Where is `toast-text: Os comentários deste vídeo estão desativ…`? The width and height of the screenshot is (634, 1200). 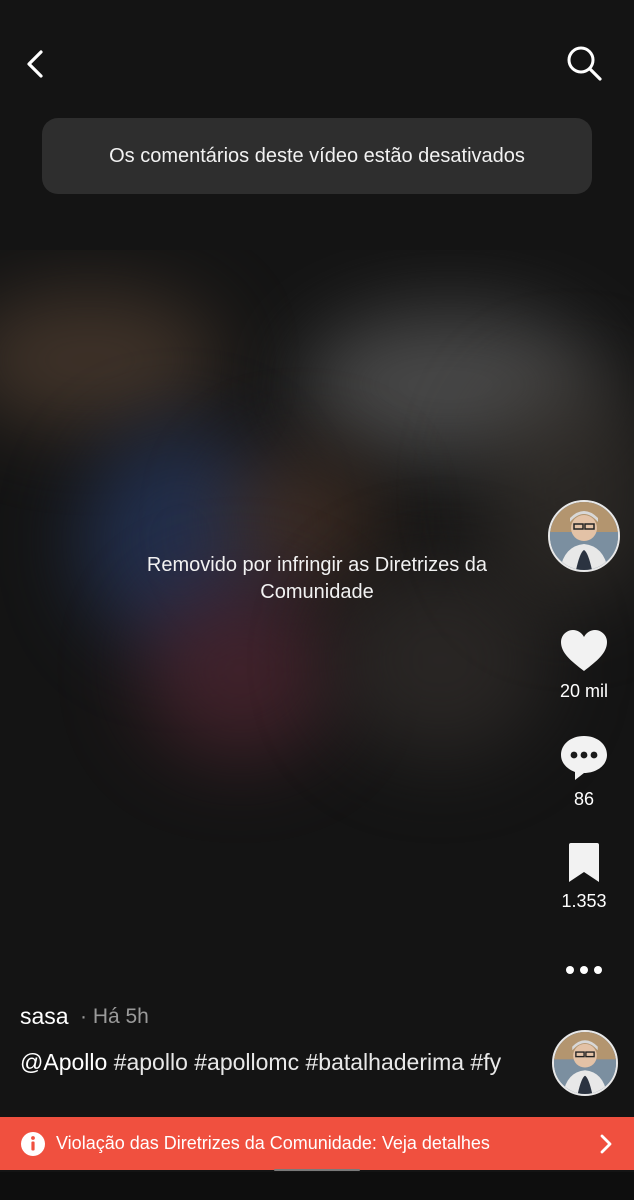 toast-text: Os comentários deste vídeo estão desativ… is located at coordinates (317, 155).